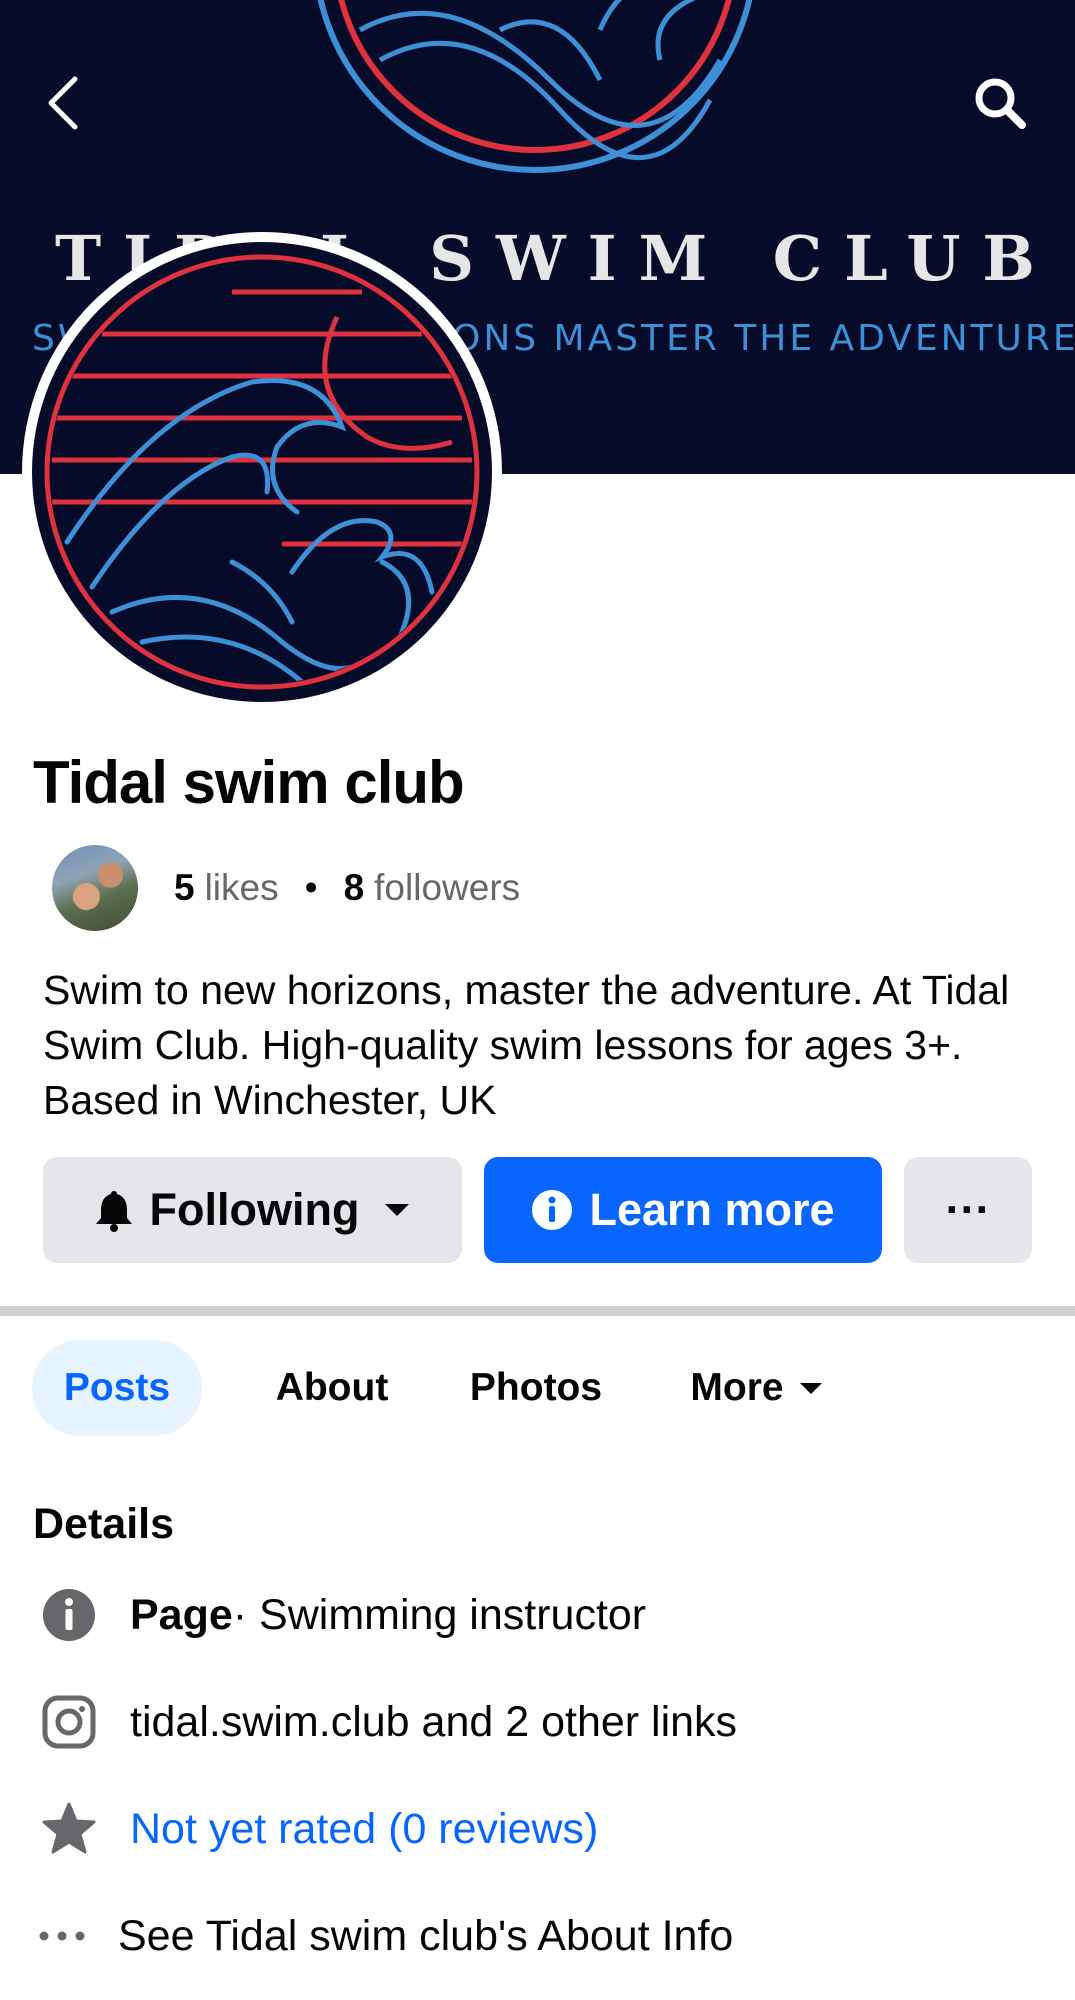  Describe the element at coordinates (332, 1388) in the screenshot. I see `tab-about: About` at that location.